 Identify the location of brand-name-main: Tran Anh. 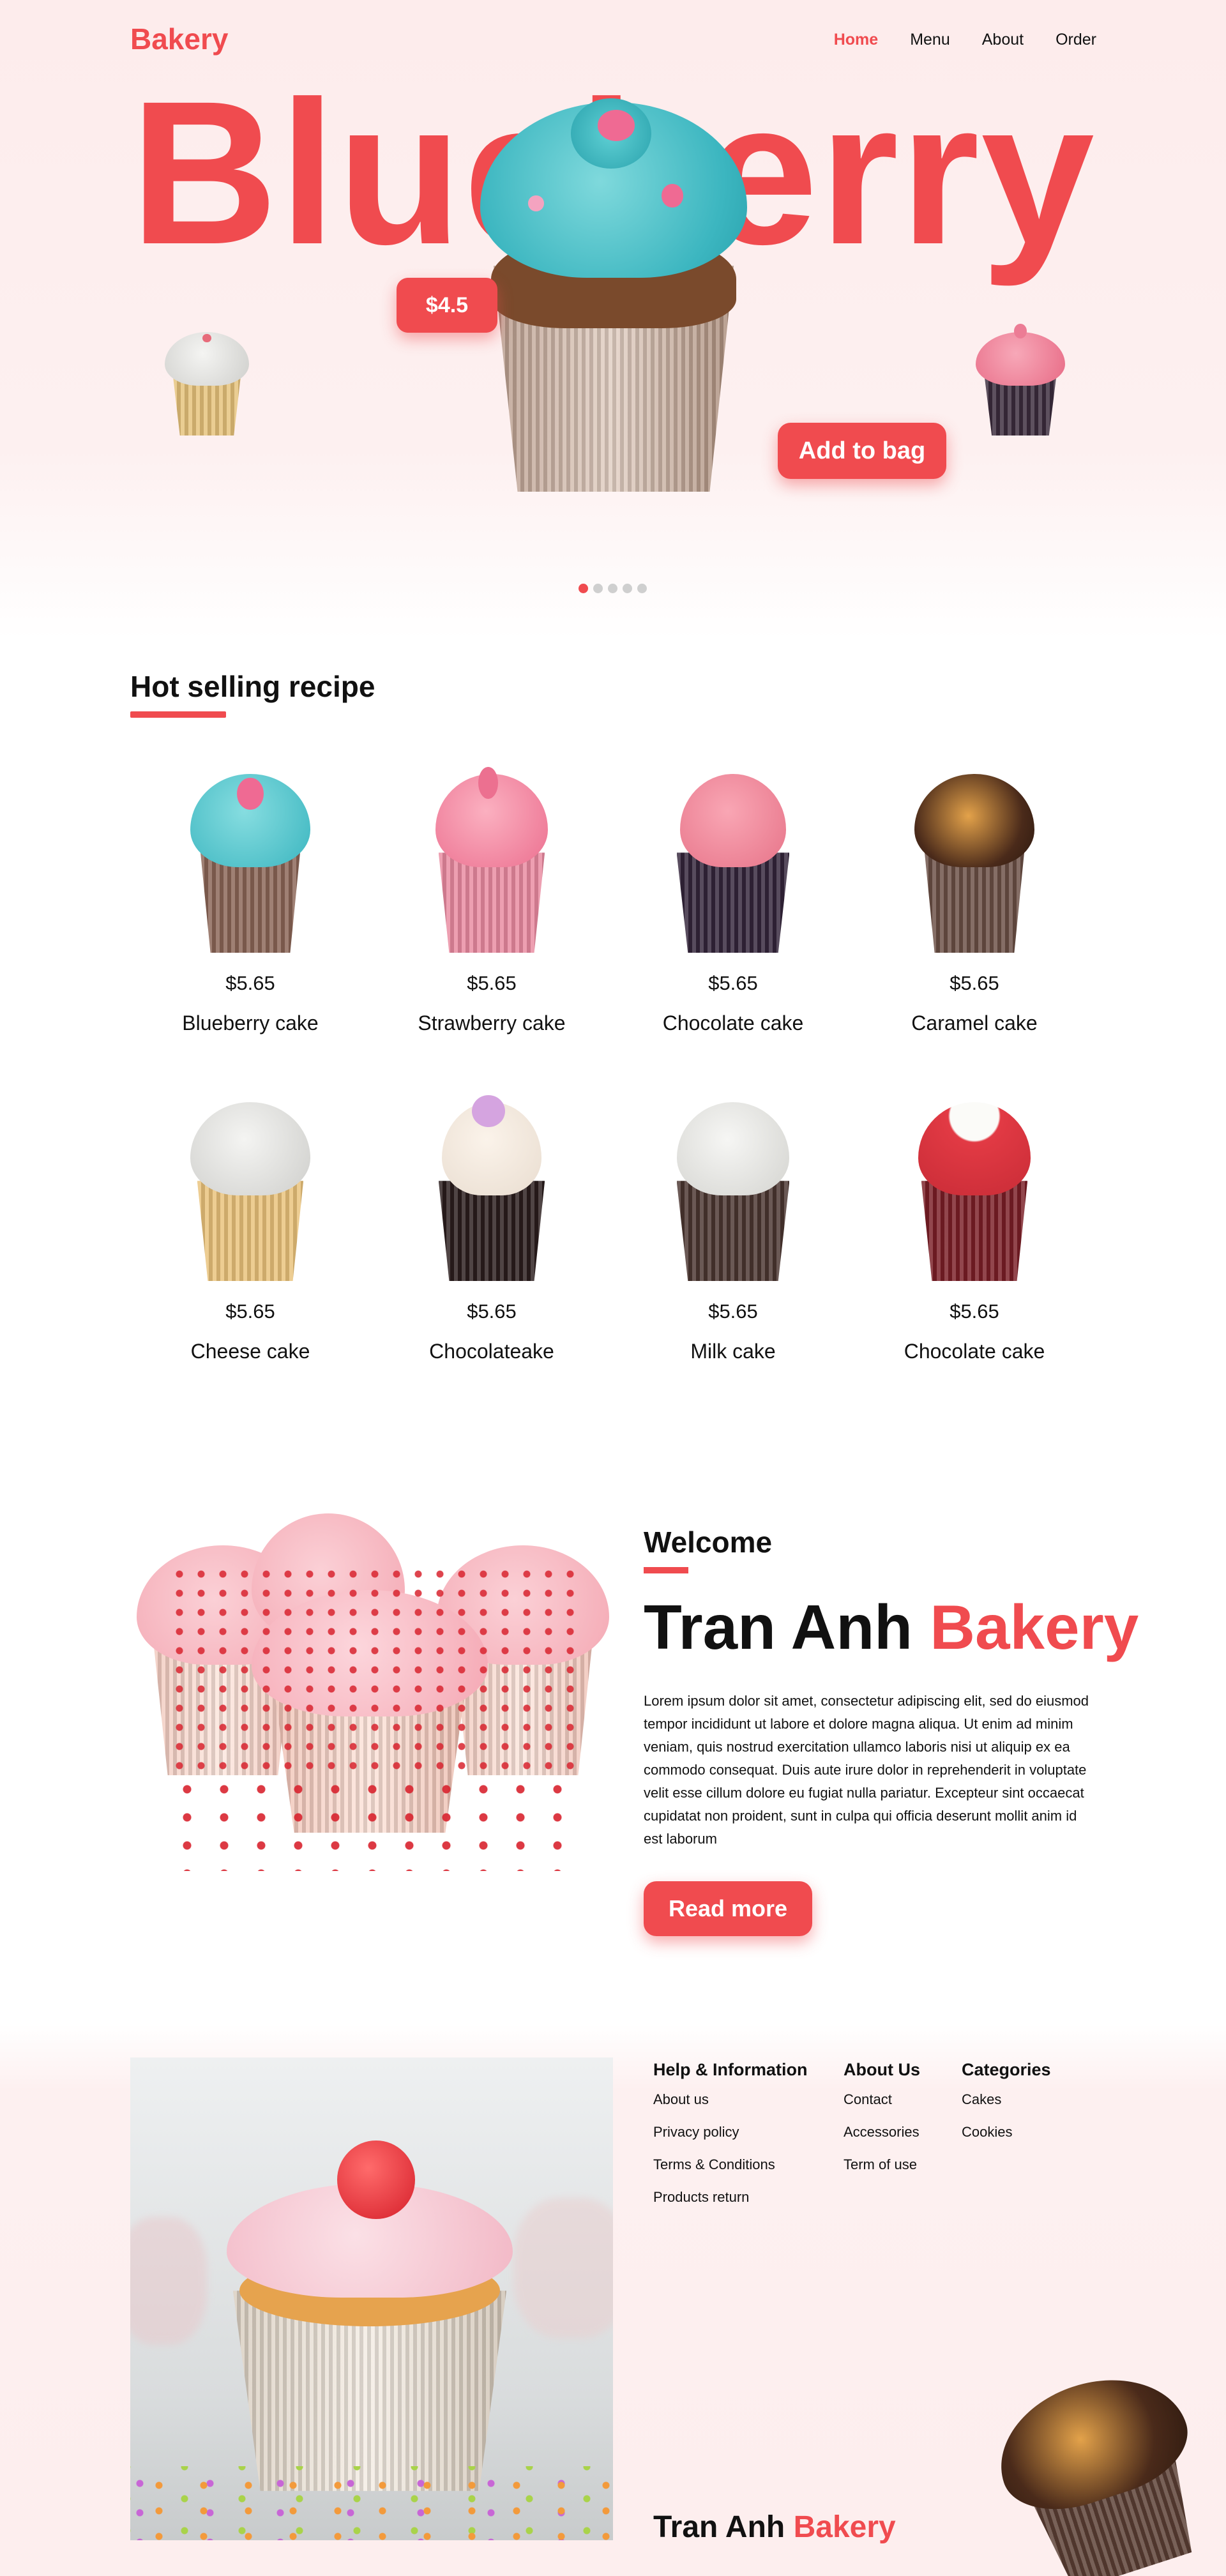
(779, 1627).